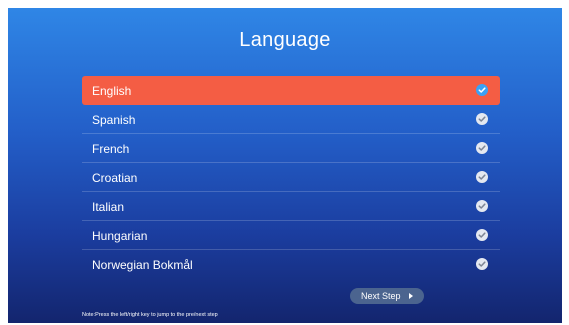 The image size is (569, 325). What do you see at coordinates (291, 264) in the screenshot?
I see `language-item-norwegian-bokmal: Norwegian Bokmål` at bounding box center [291, 264].